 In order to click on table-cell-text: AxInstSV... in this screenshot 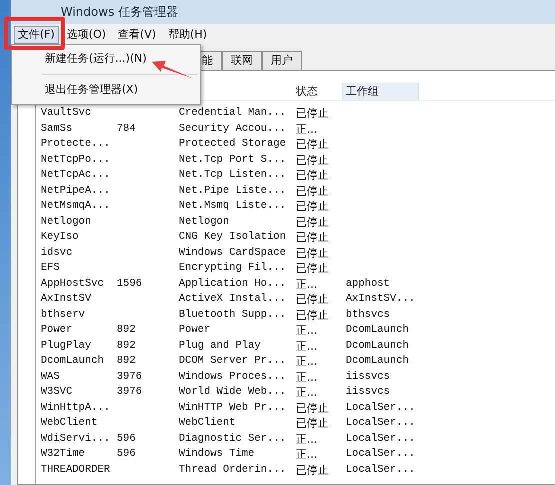, I will do `click(381, 299)`.